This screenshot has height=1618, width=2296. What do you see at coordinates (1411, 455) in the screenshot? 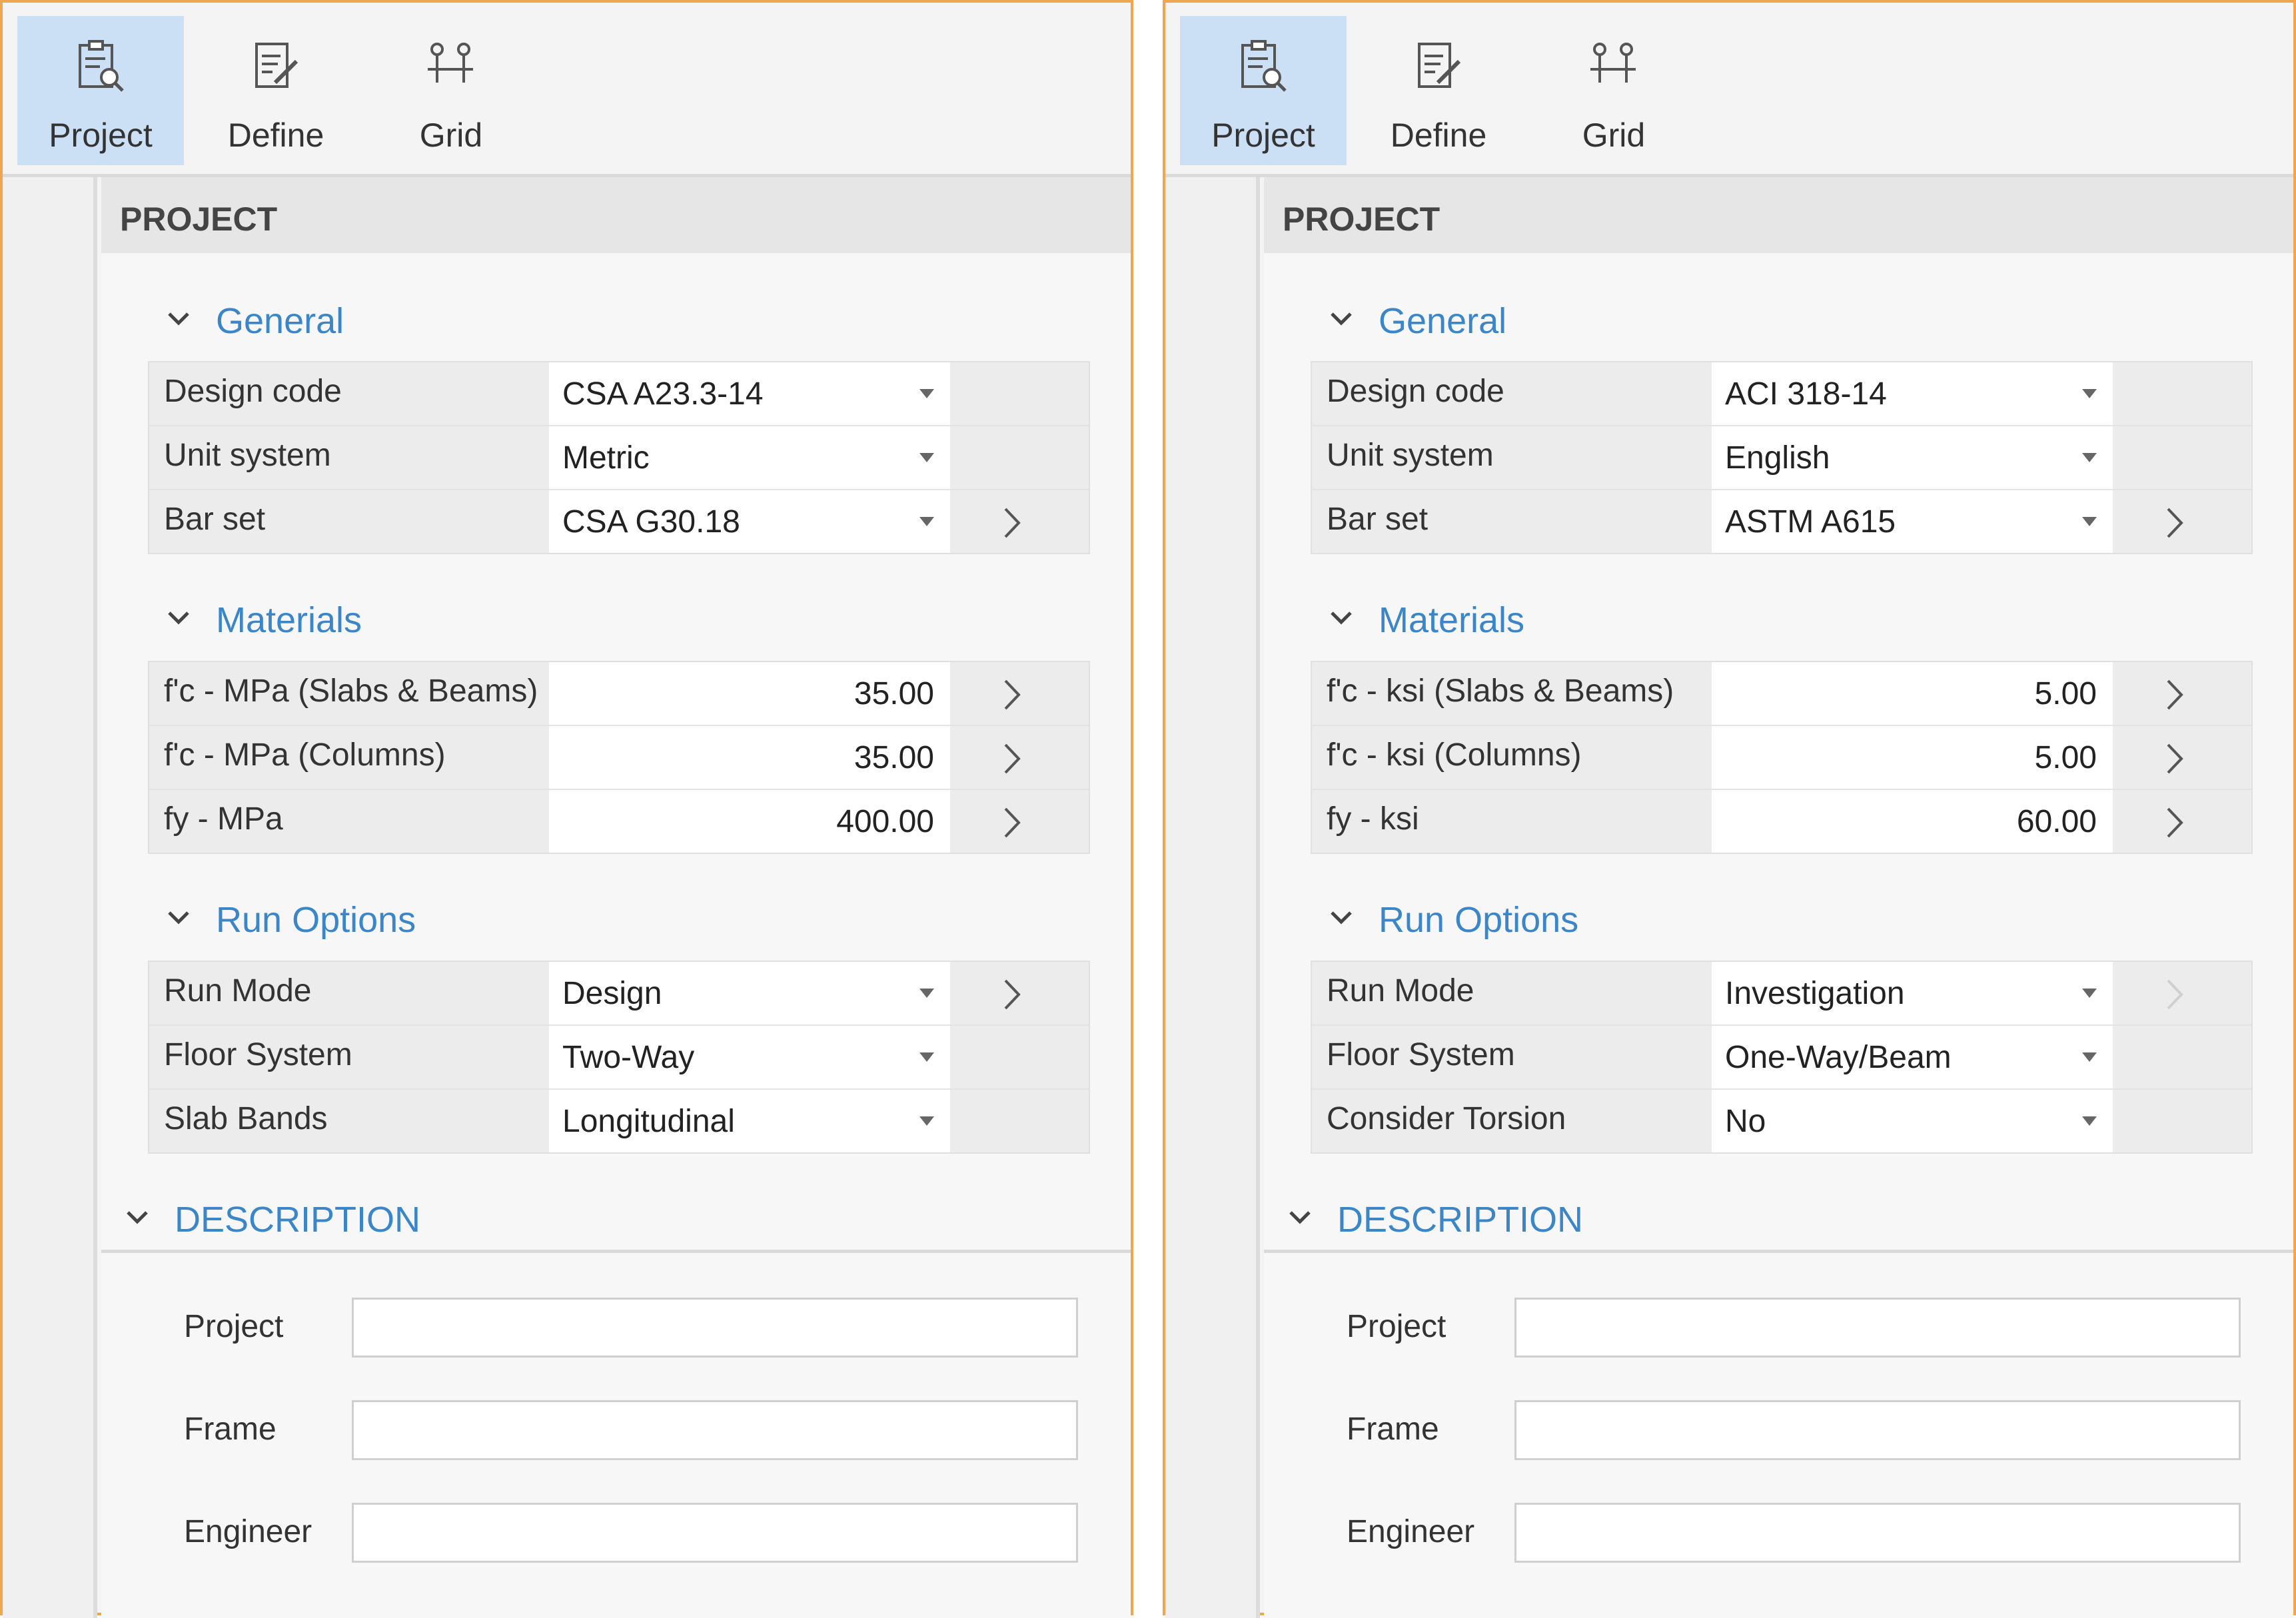
I see `unit-system-label: Unit system` at bounding box center [1411, 455].